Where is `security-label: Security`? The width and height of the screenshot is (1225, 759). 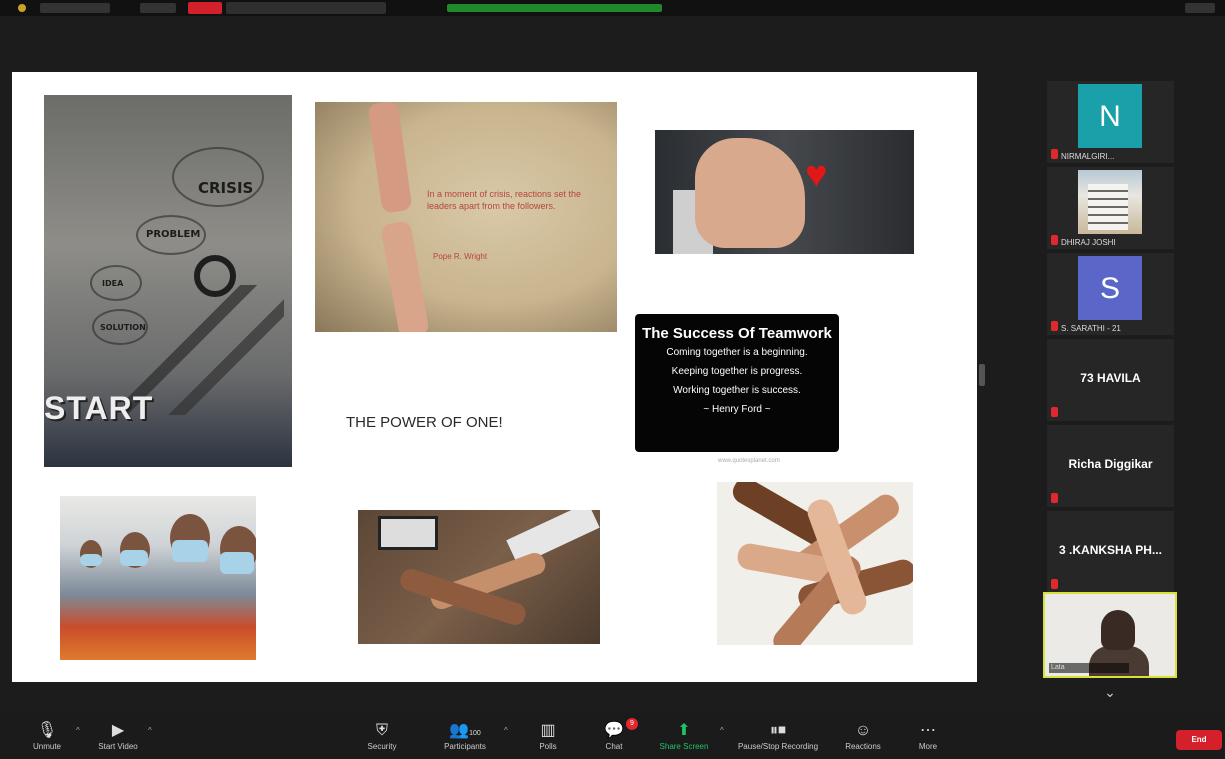
security-label: Security is located at coordinates (382, 746).